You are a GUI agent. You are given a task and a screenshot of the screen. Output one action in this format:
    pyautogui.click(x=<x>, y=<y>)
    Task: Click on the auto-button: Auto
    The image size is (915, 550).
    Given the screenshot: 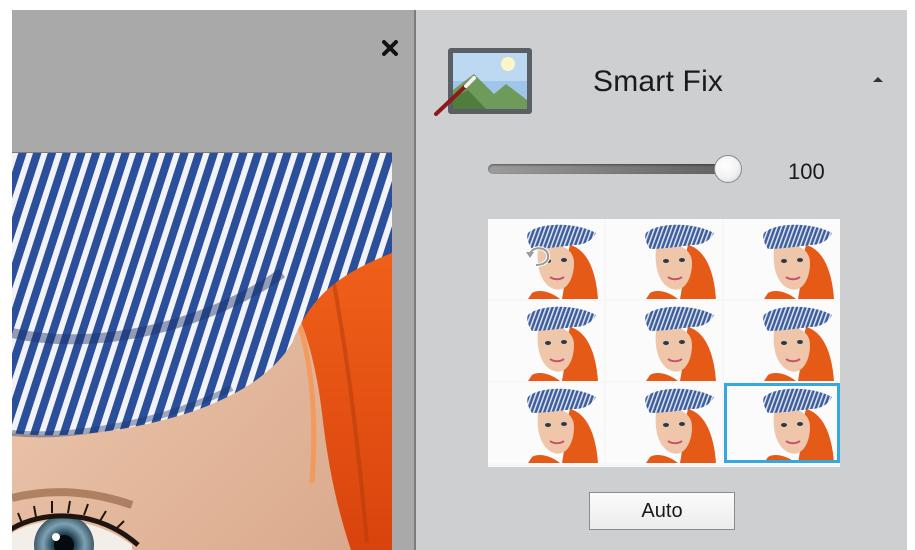 What is the action you would take?
    pyautogui.click(x=662, y=511)
    